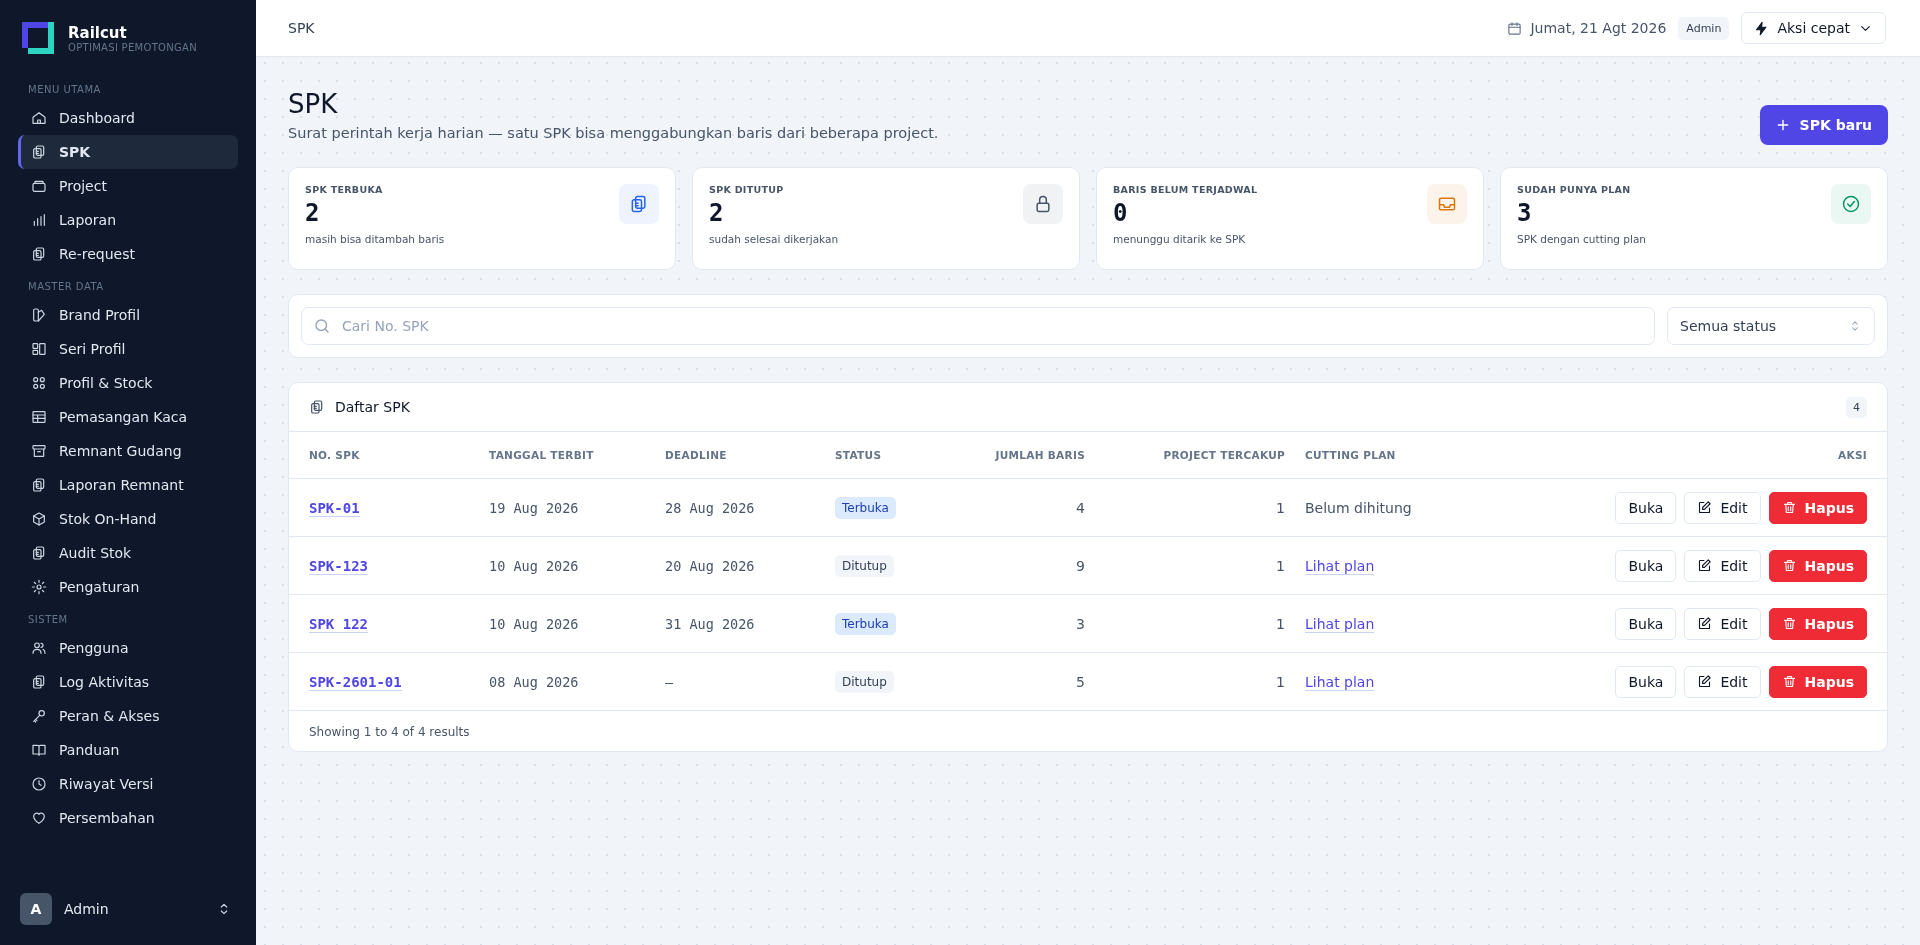  Describe the element at coordinates (128, 750) in the screenshot. I see `sidebar-item: Panduan` at that location.